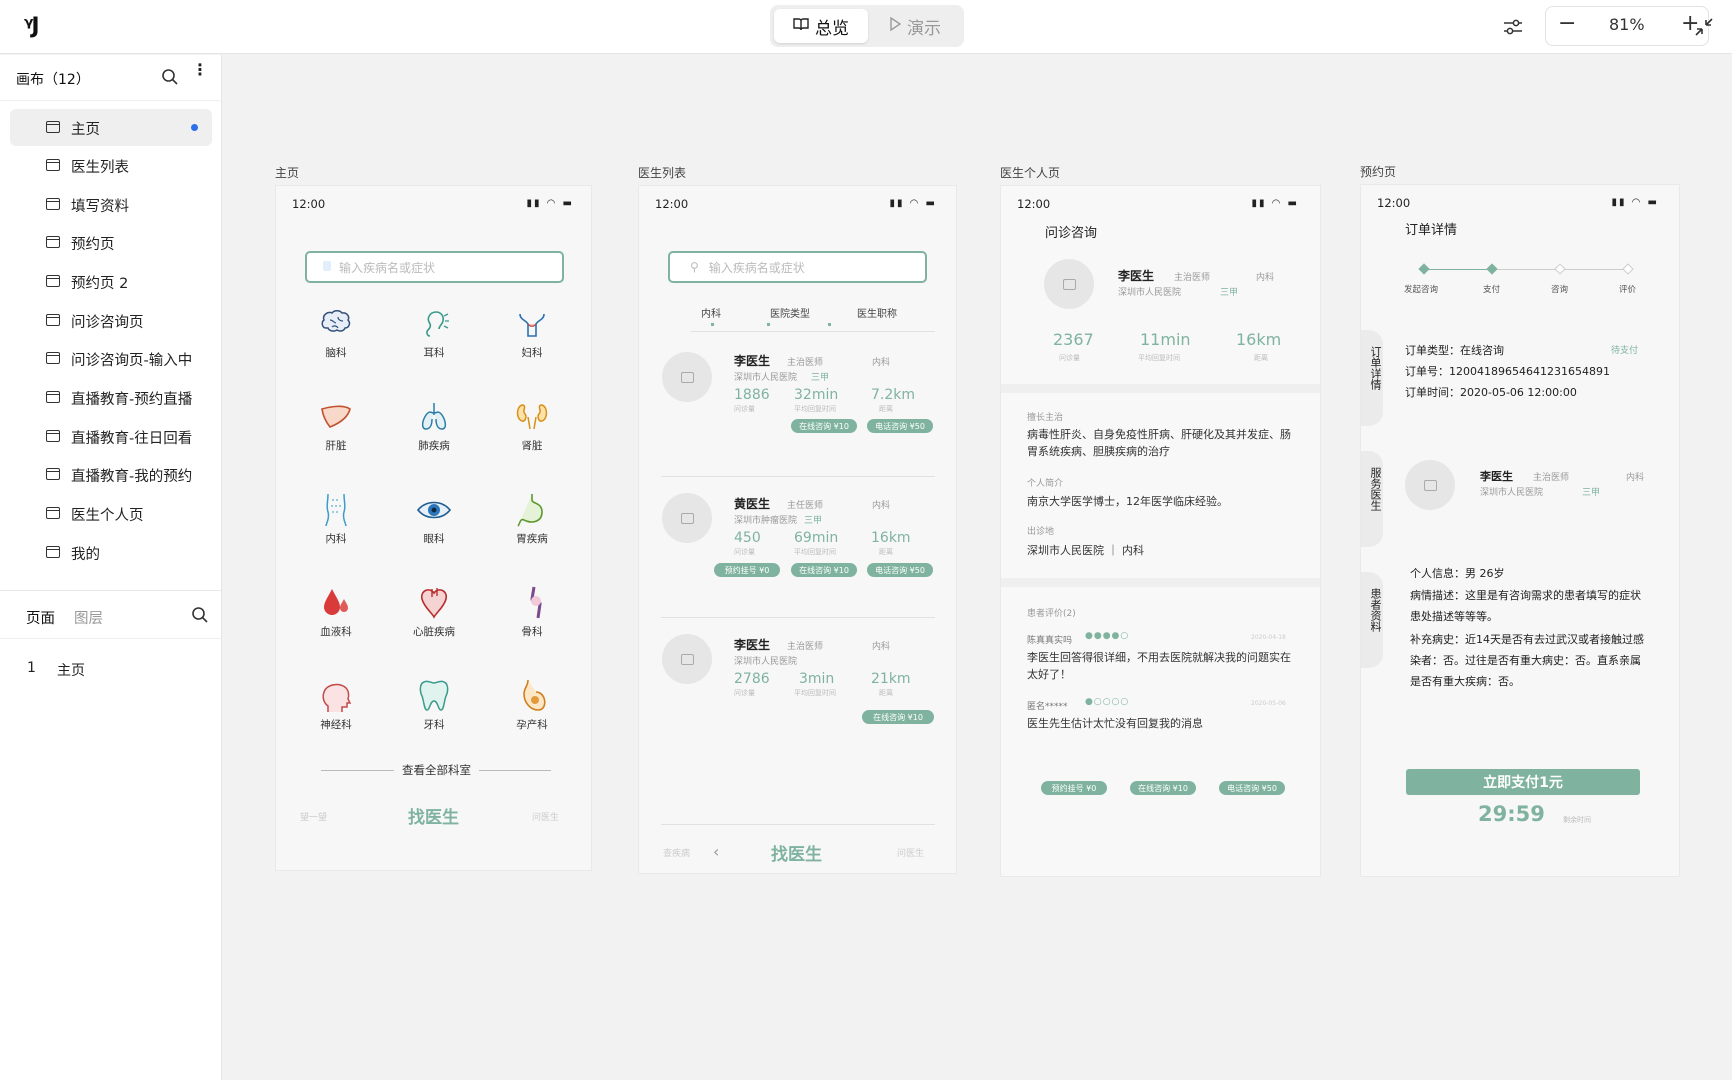 The image size is (1732, 1080). What do you see at coordinates (797, 267) in the screenshot?
I see `doclist-search-input: ⚲ 输入疾病名或症状` at bounding box center [797, 267].